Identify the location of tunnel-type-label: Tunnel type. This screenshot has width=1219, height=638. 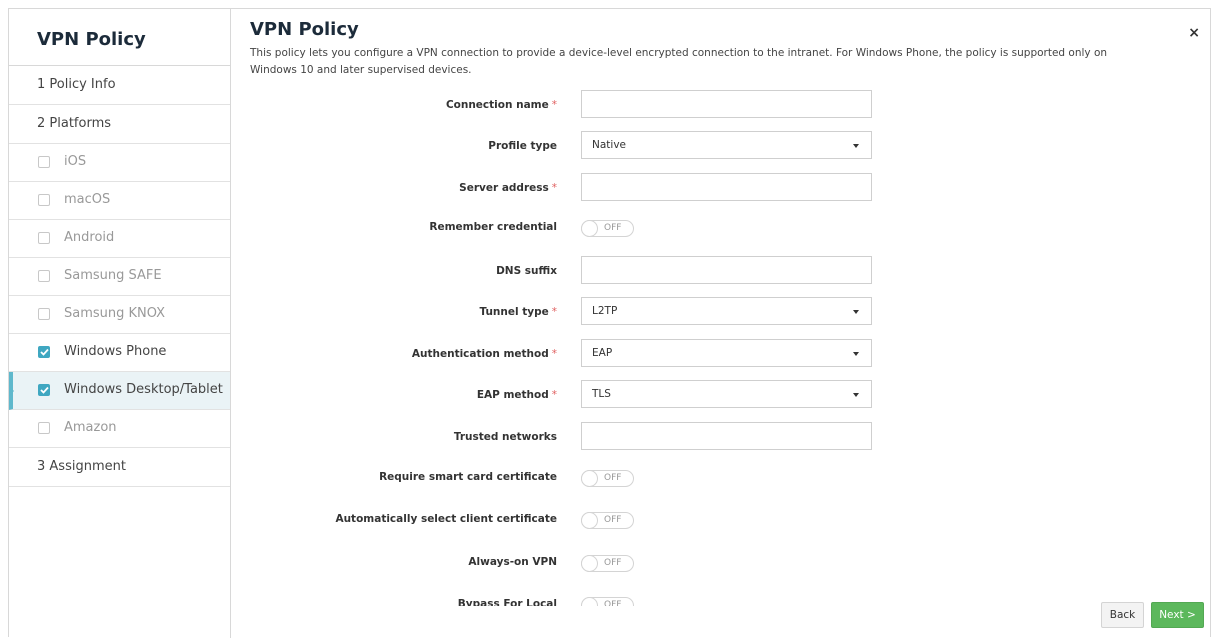
(514, 312).